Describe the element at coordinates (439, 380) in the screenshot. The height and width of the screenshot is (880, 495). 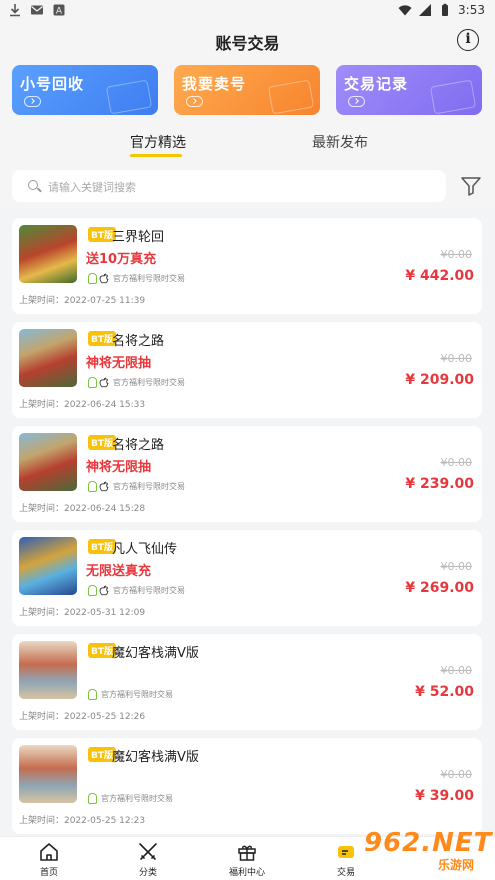
I see `price: ¥ 209.00` at that location.